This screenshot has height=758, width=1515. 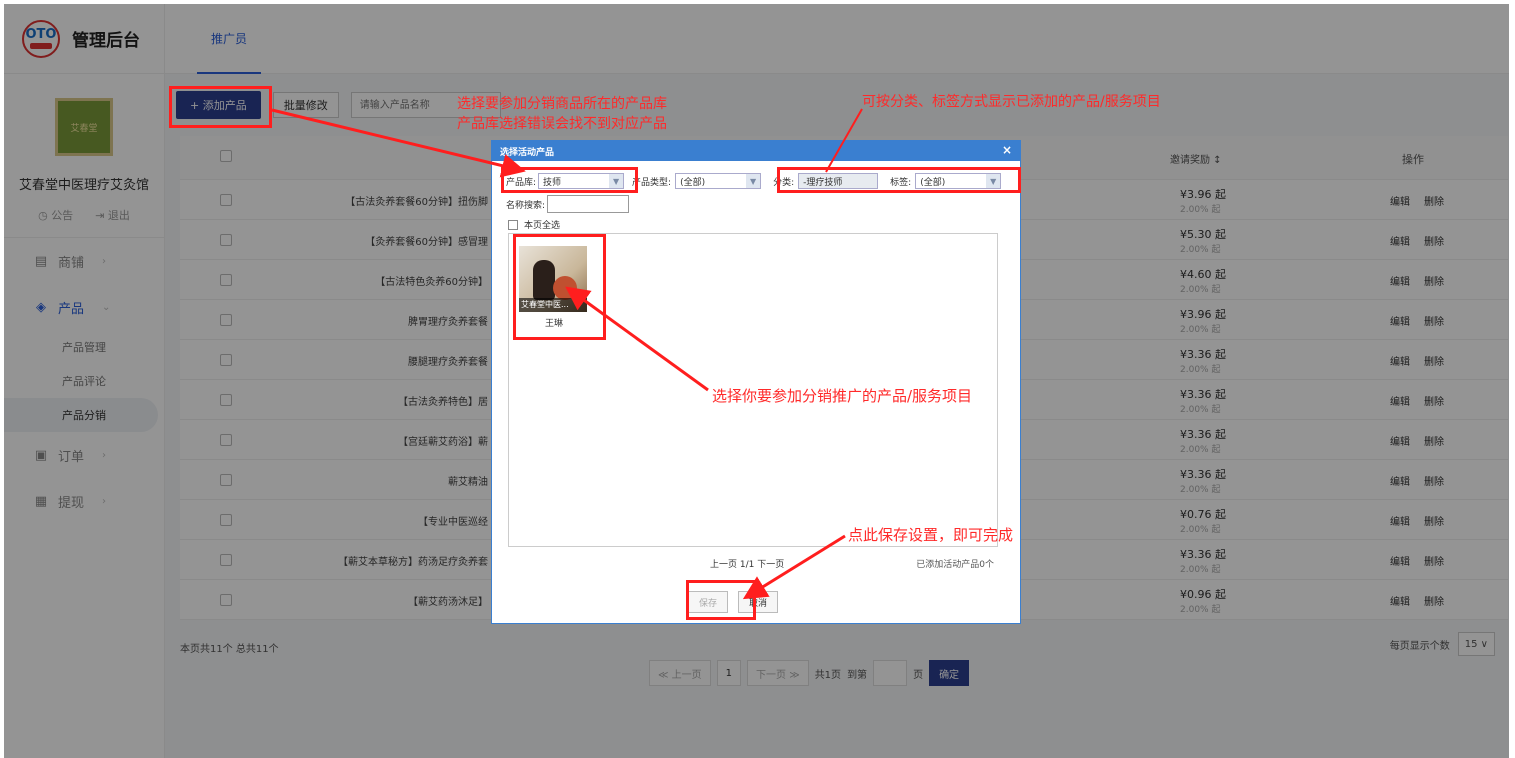 What do you see at coordinates (637, 339) in the screenshot?
I see `arrow-to-card` at bounding box center [637, 339].